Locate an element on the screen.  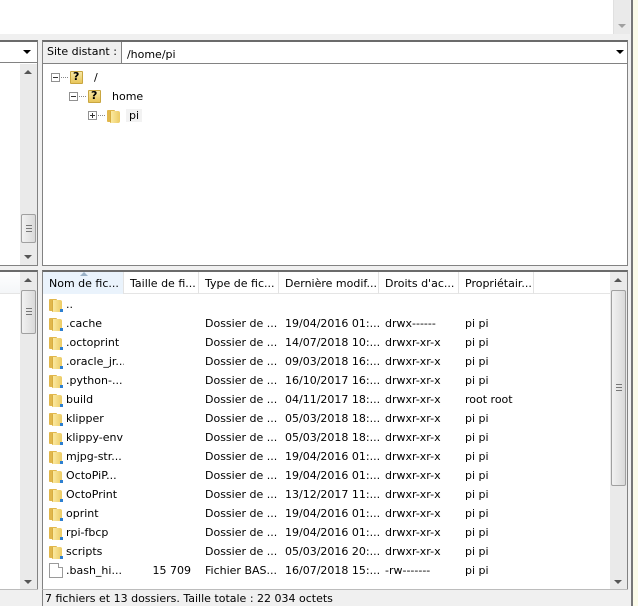
expand-icon is located at coordinates (92, 115).